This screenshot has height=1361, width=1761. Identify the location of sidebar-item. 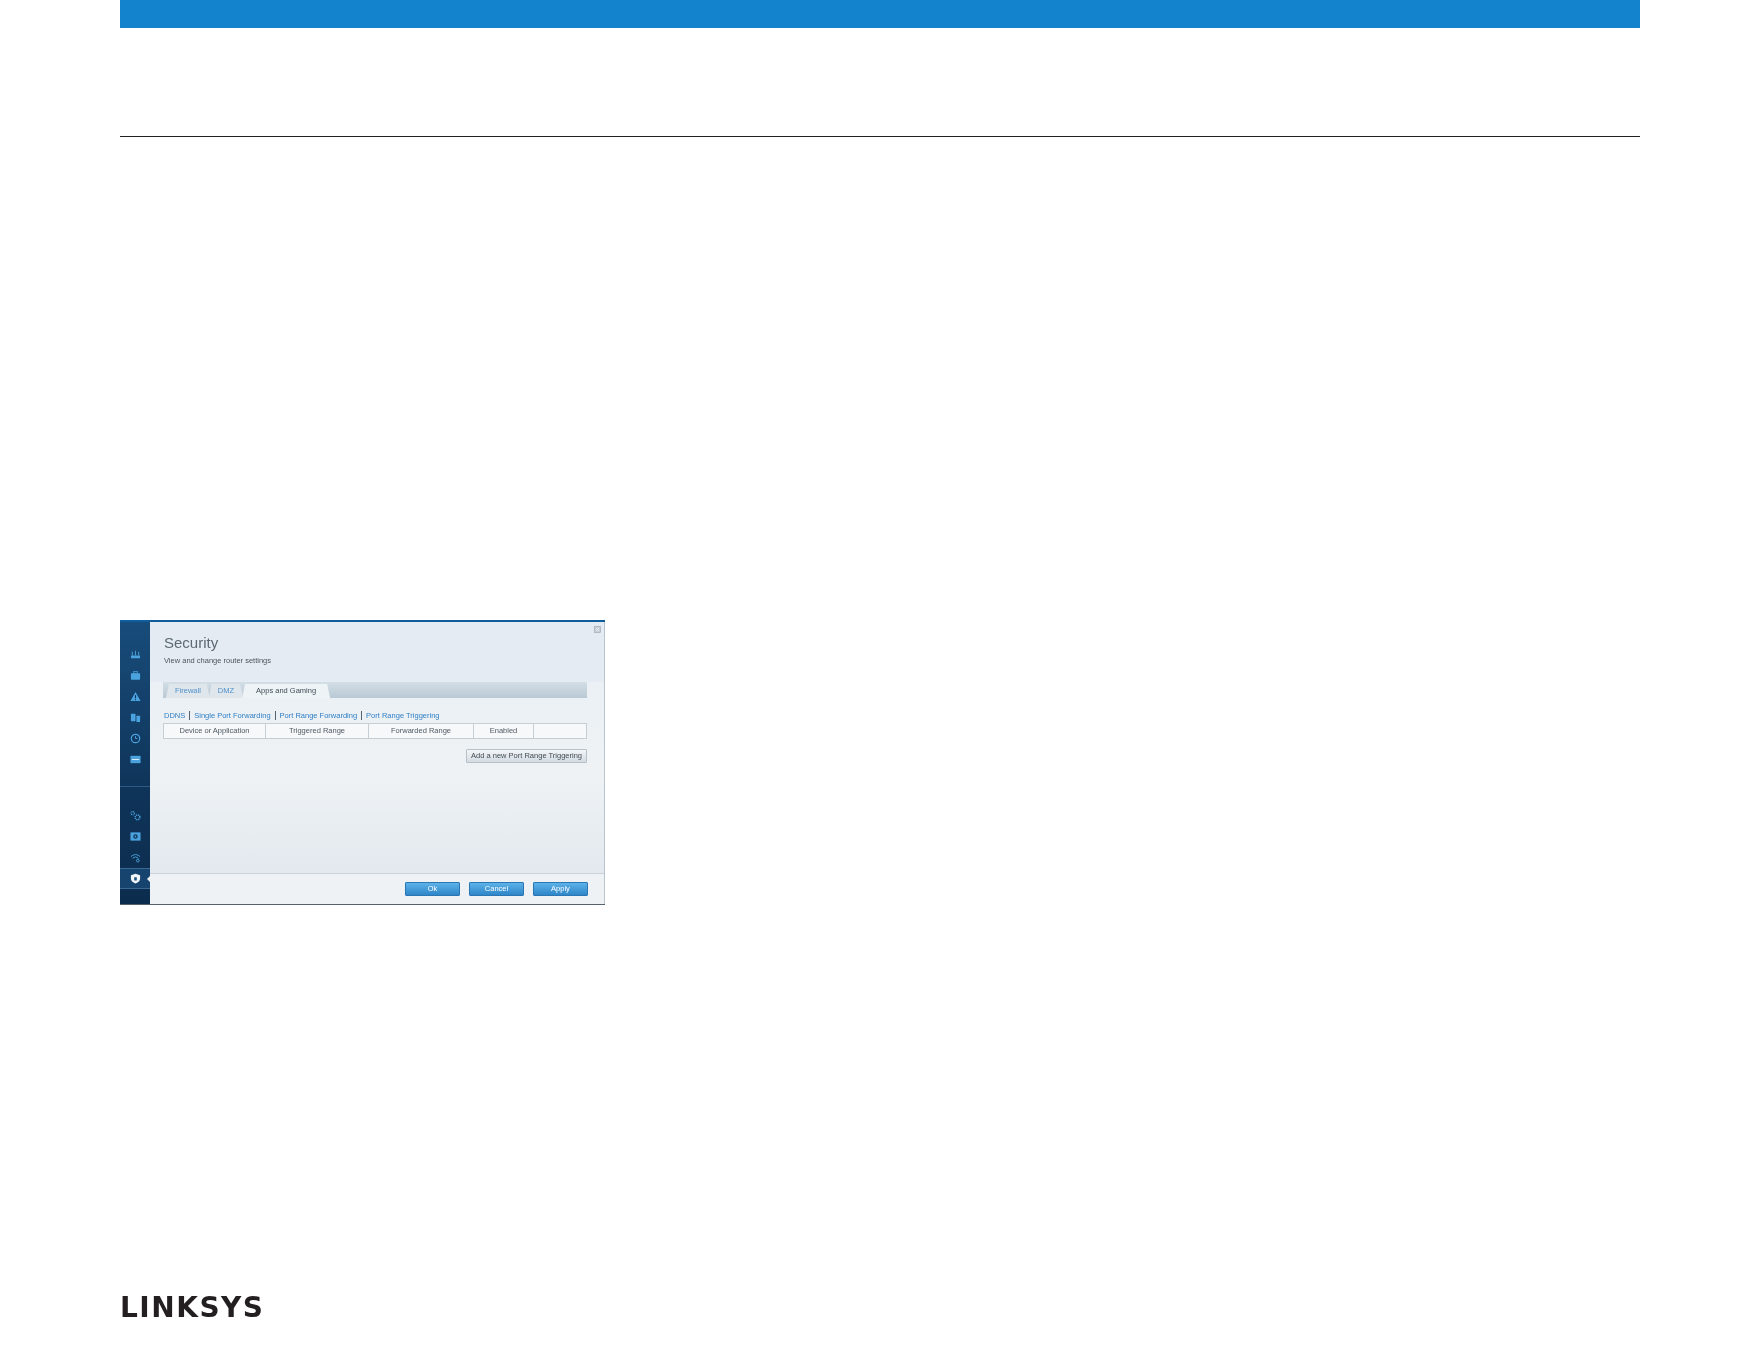
(135, 878).